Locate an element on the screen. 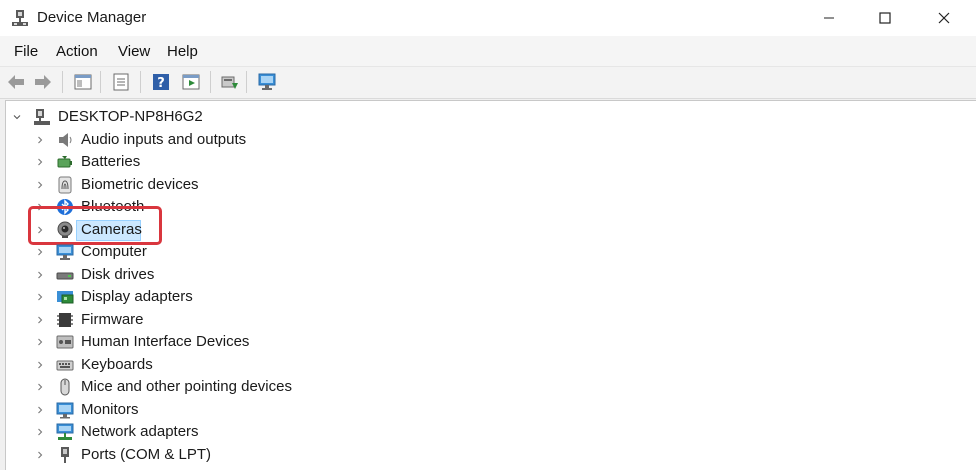 This screenshot has height=470, width=976. tree-root-label: DESKTOP-NP8H6G2 is located at coordinates (130, 116).